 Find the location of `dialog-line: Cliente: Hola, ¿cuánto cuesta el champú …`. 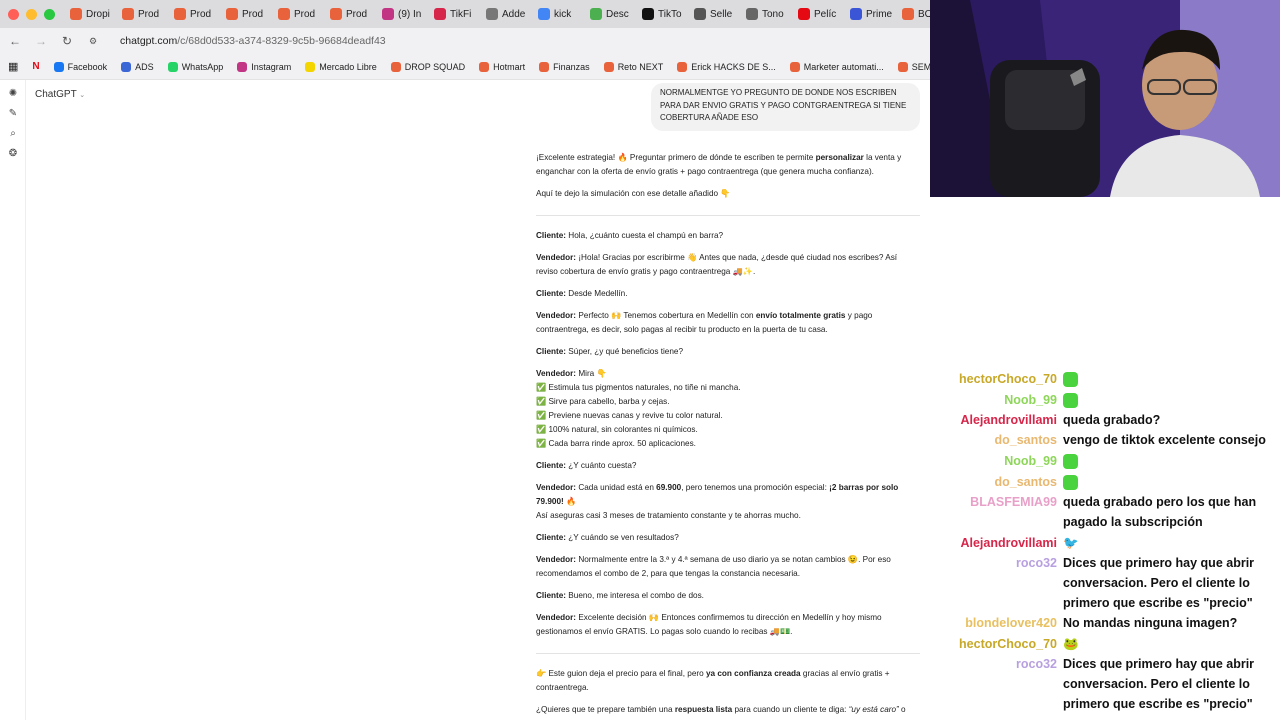

dialog-line: Cliente: Hola, ¿cuánto cuesta el champú … is located at coordinates (630, 235).